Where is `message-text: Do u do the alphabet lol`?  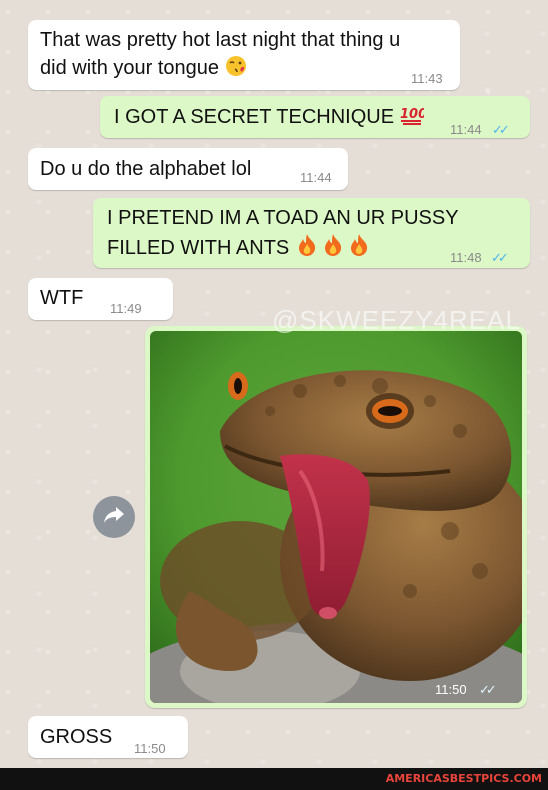
message-text: Do u do the alphabet lol is located at coordinates (146, 169).